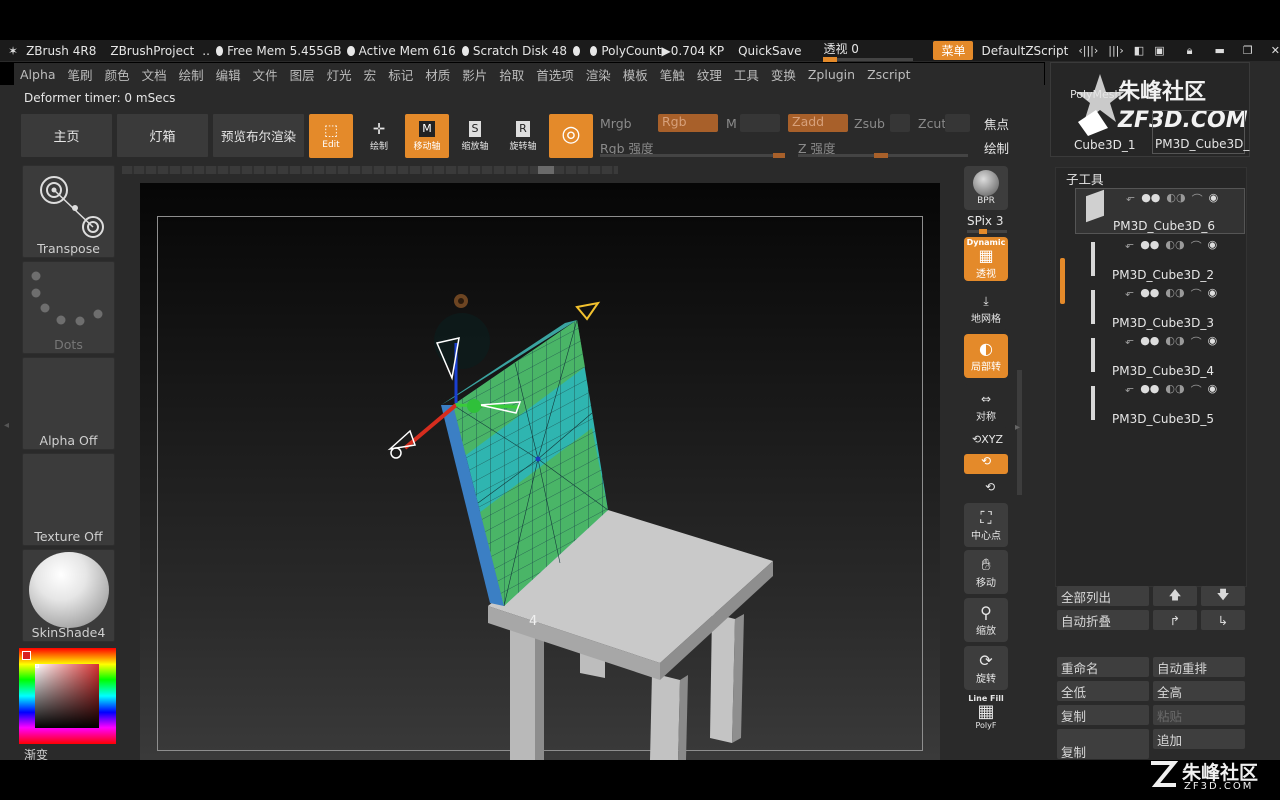 The width and height of the screenshot is (1280, 800). What do you see at coordinates (692, 155) in the screenshot?
I see `rgb-intensity-slider` at bounding box center [692, 155].